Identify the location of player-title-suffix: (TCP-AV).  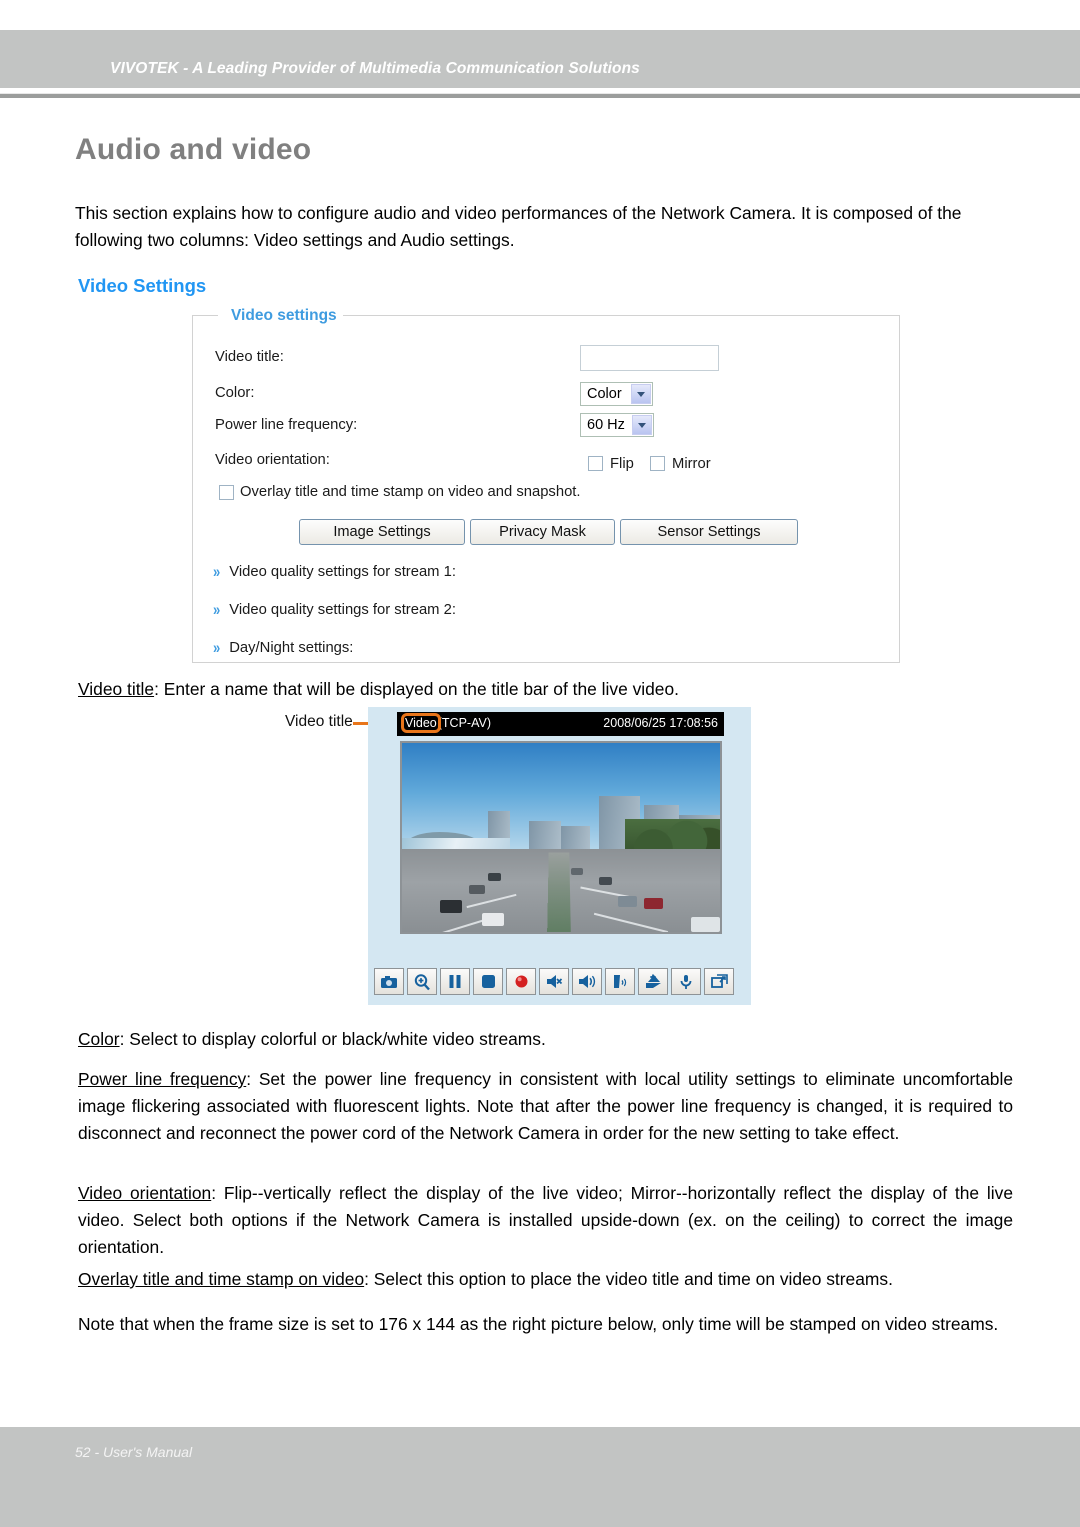
(464, 723).